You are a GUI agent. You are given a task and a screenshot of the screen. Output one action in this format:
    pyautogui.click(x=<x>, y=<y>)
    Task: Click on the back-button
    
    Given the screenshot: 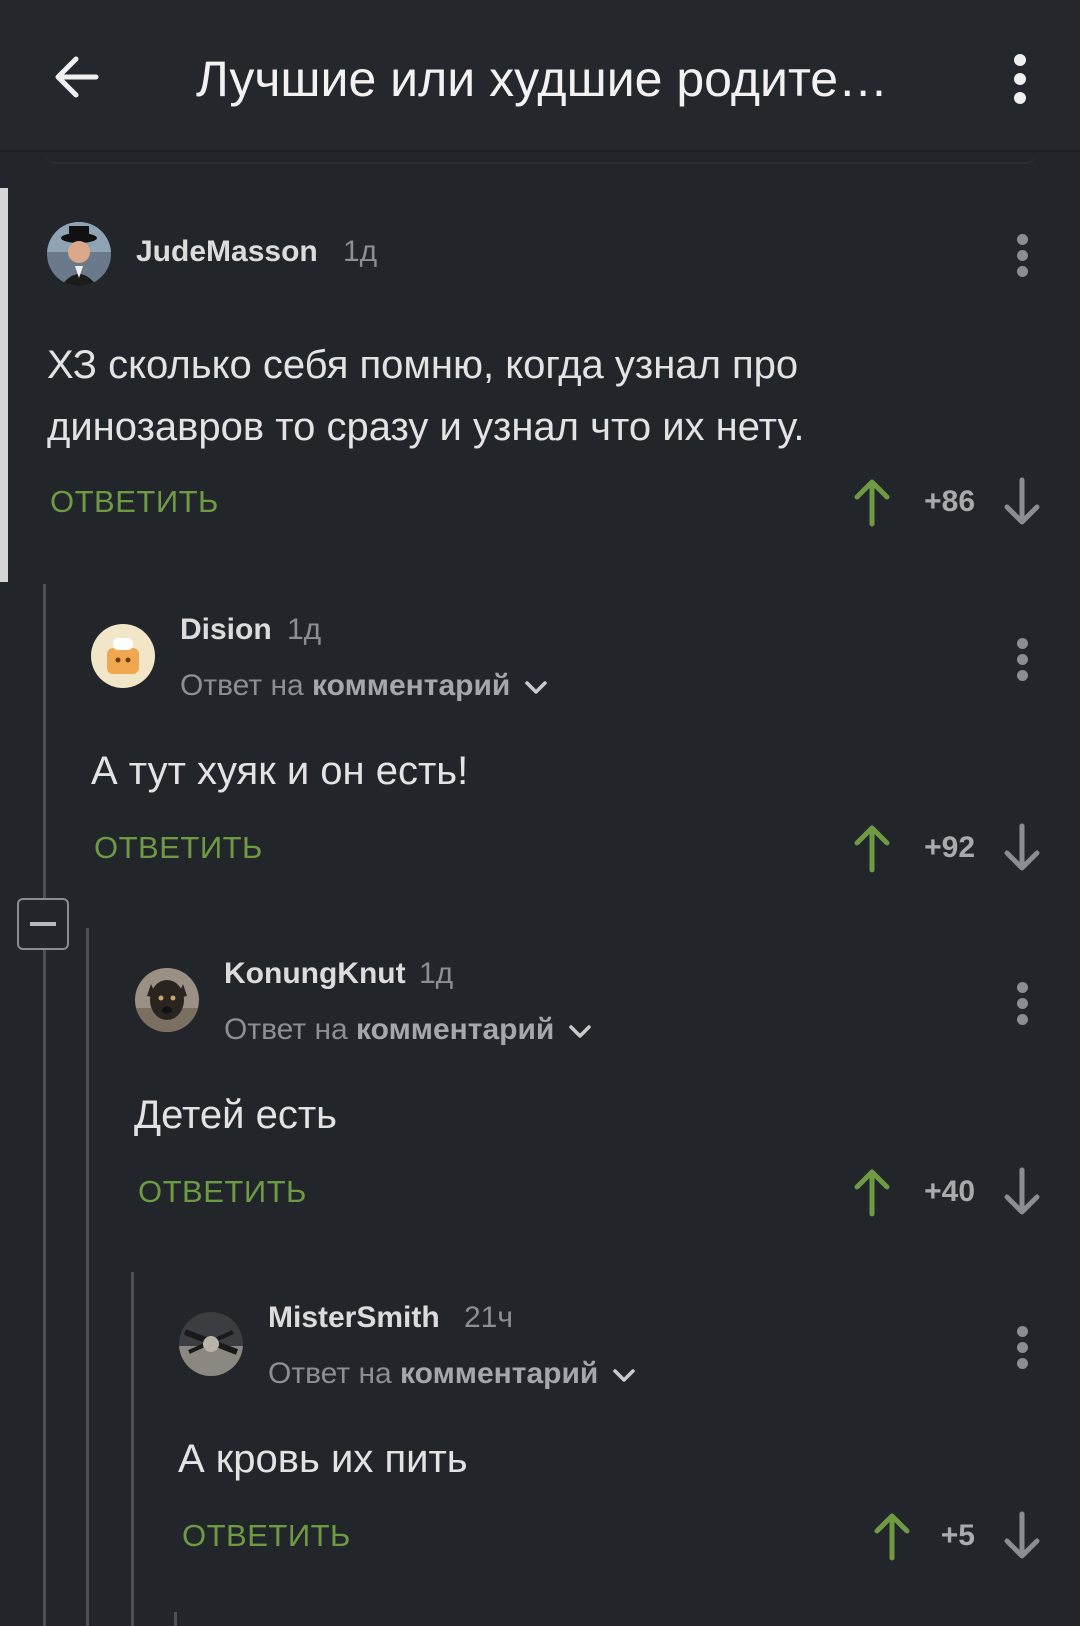 What is the action you would take?
    pyautogui.click(x=78, y=78)
    